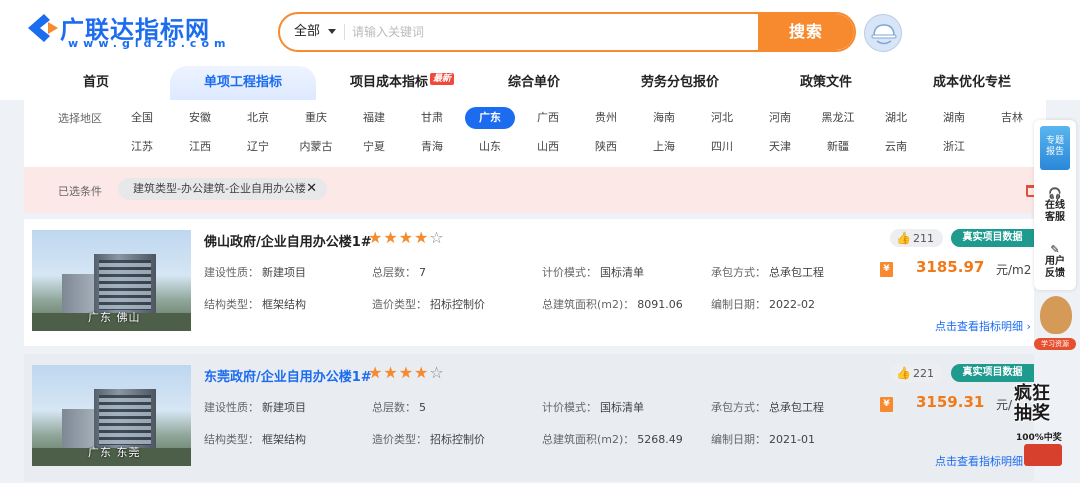 The width and height of the screenshot is (1080, 483). Describe the element at coordinates (422, 407) in the screenshot. I see `field-value: 5` at that location.